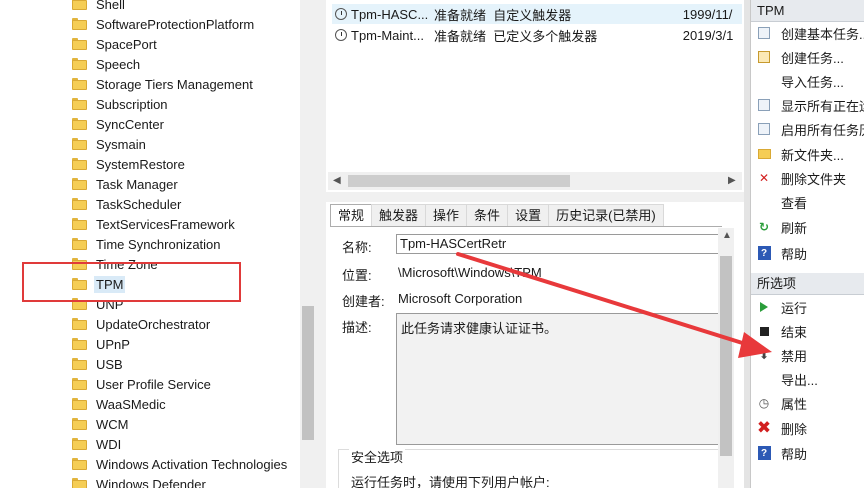 This screenshot has width=864, height=488. What do you see at coordinates (794, 332) in the screenshot?
I see `action-label: 结束` at bounding box center [794, 332].